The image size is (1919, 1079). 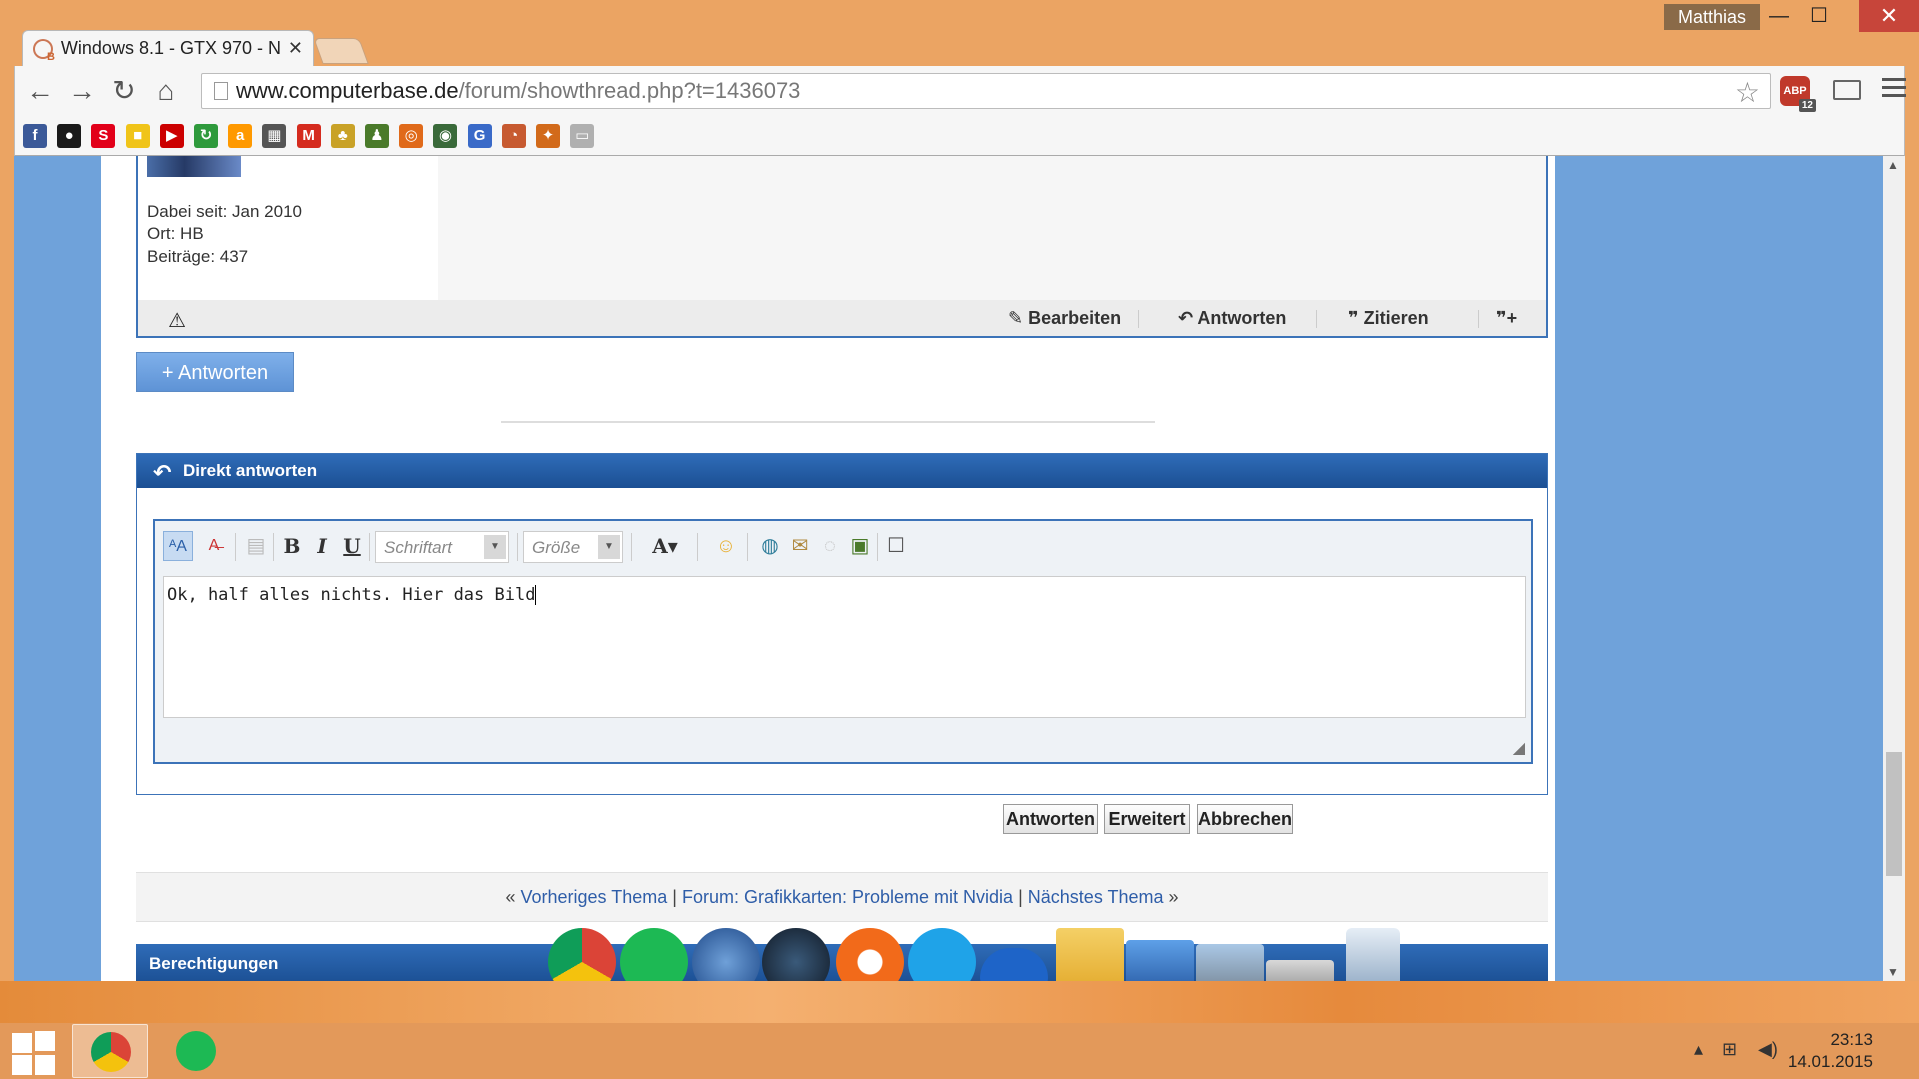 What do you see at coordinates (1819, 16) in the screenshot?
I see `maximize-button: ☐` at bounding box center [1819, 16].